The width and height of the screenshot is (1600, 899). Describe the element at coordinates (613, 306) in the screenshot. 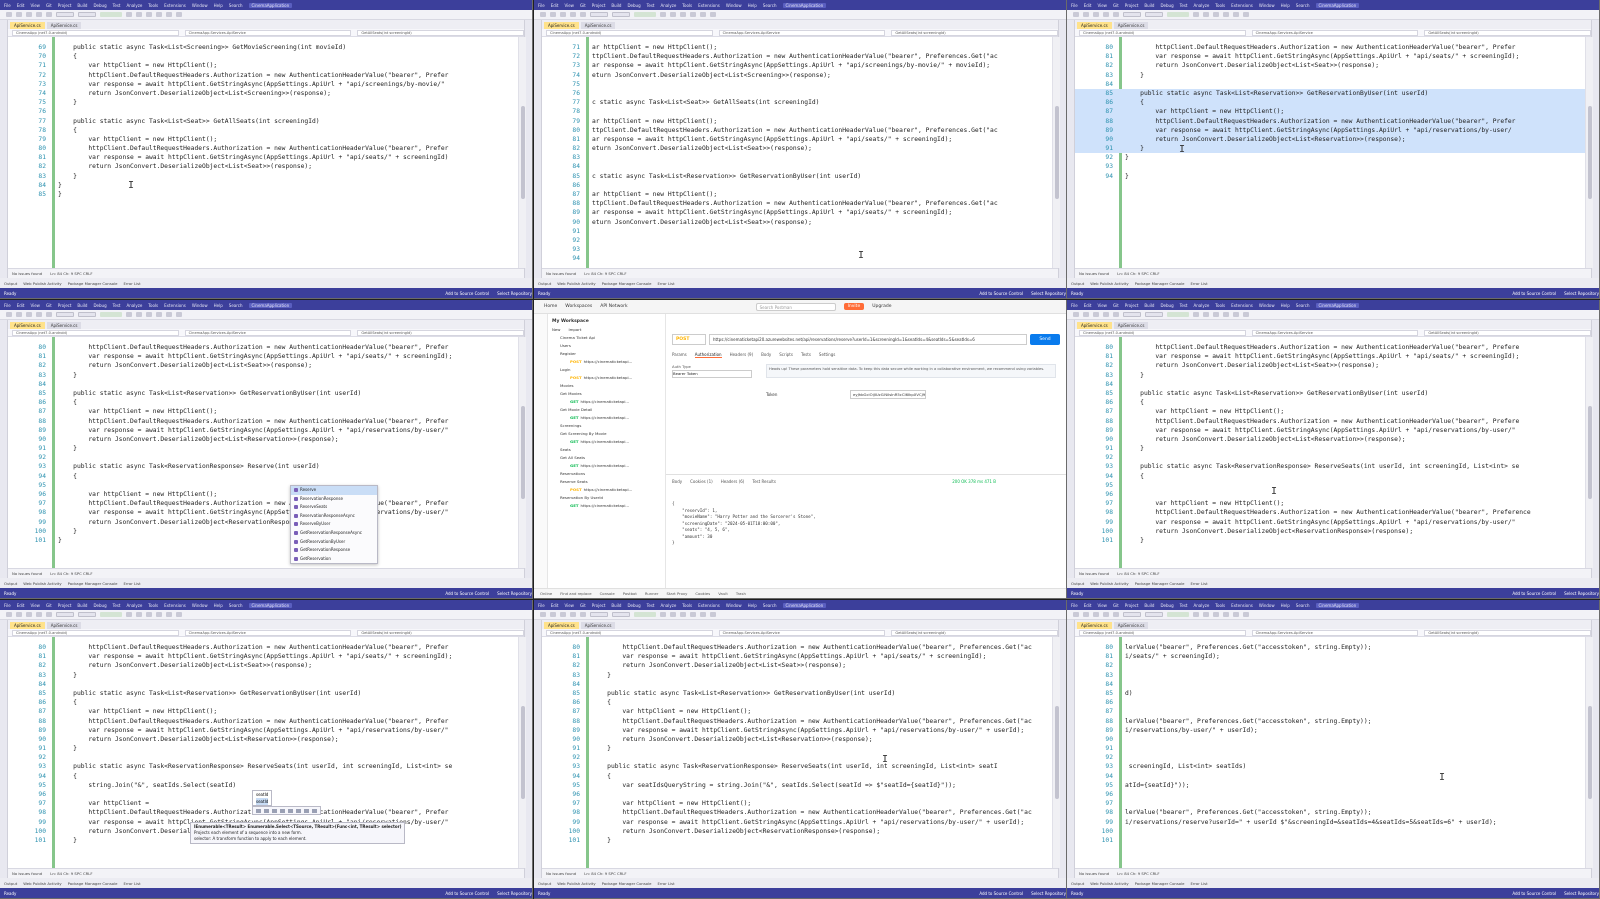

I see `header-nav-api-network: API Network` at that location.